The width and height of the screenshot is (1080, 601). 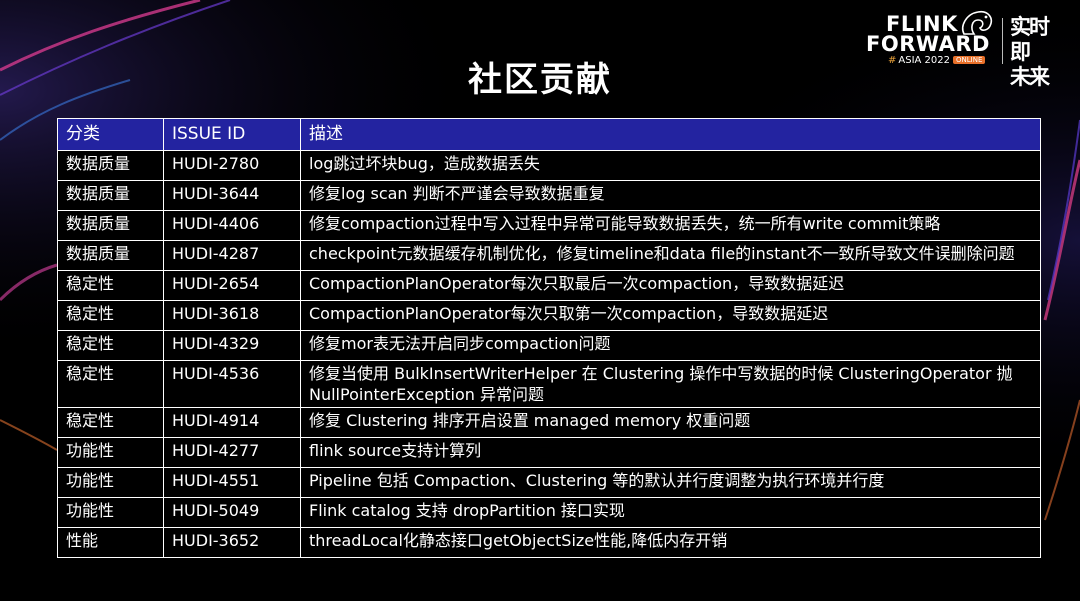 I want to click on cell-issue-id: HUDI-4914, so click(x=232, y=422).